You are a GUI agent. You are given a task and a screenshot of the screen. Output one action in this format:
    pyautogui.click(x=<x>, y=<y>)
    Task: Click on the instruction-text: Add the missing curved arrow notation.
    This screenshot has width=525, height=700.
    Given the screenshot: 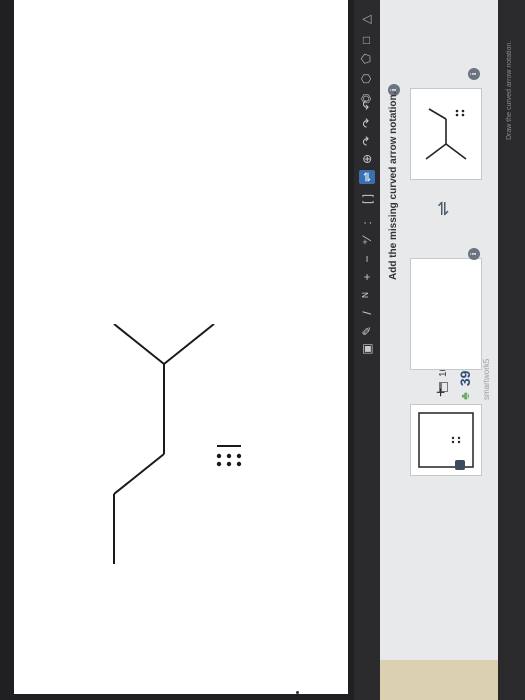 What is the action you would take?
    pyautogui.click(x=393, y=185)
    